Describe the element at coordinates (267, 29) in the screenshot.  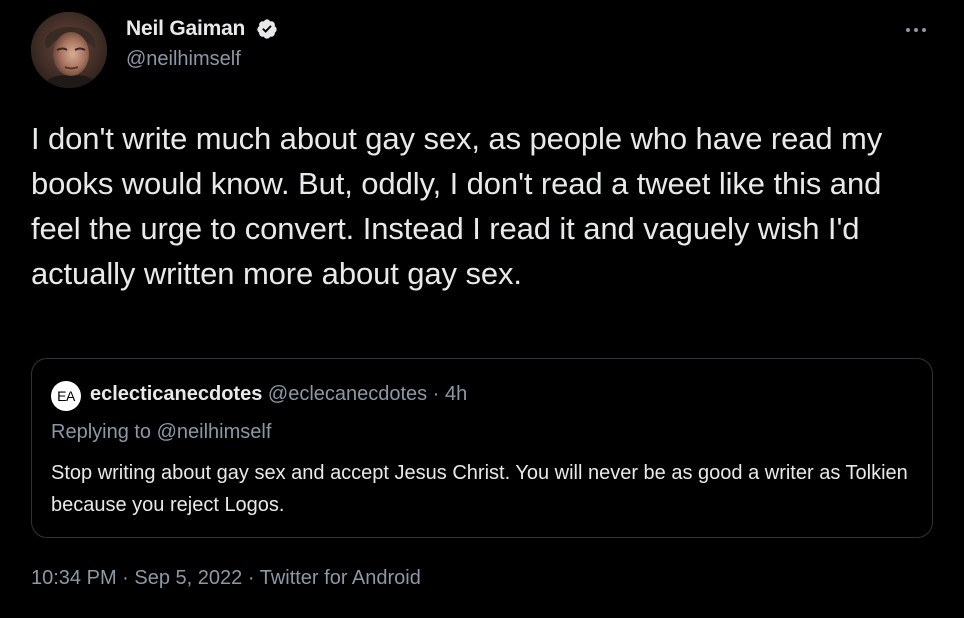
I see `verified-badge-icon` at that location.